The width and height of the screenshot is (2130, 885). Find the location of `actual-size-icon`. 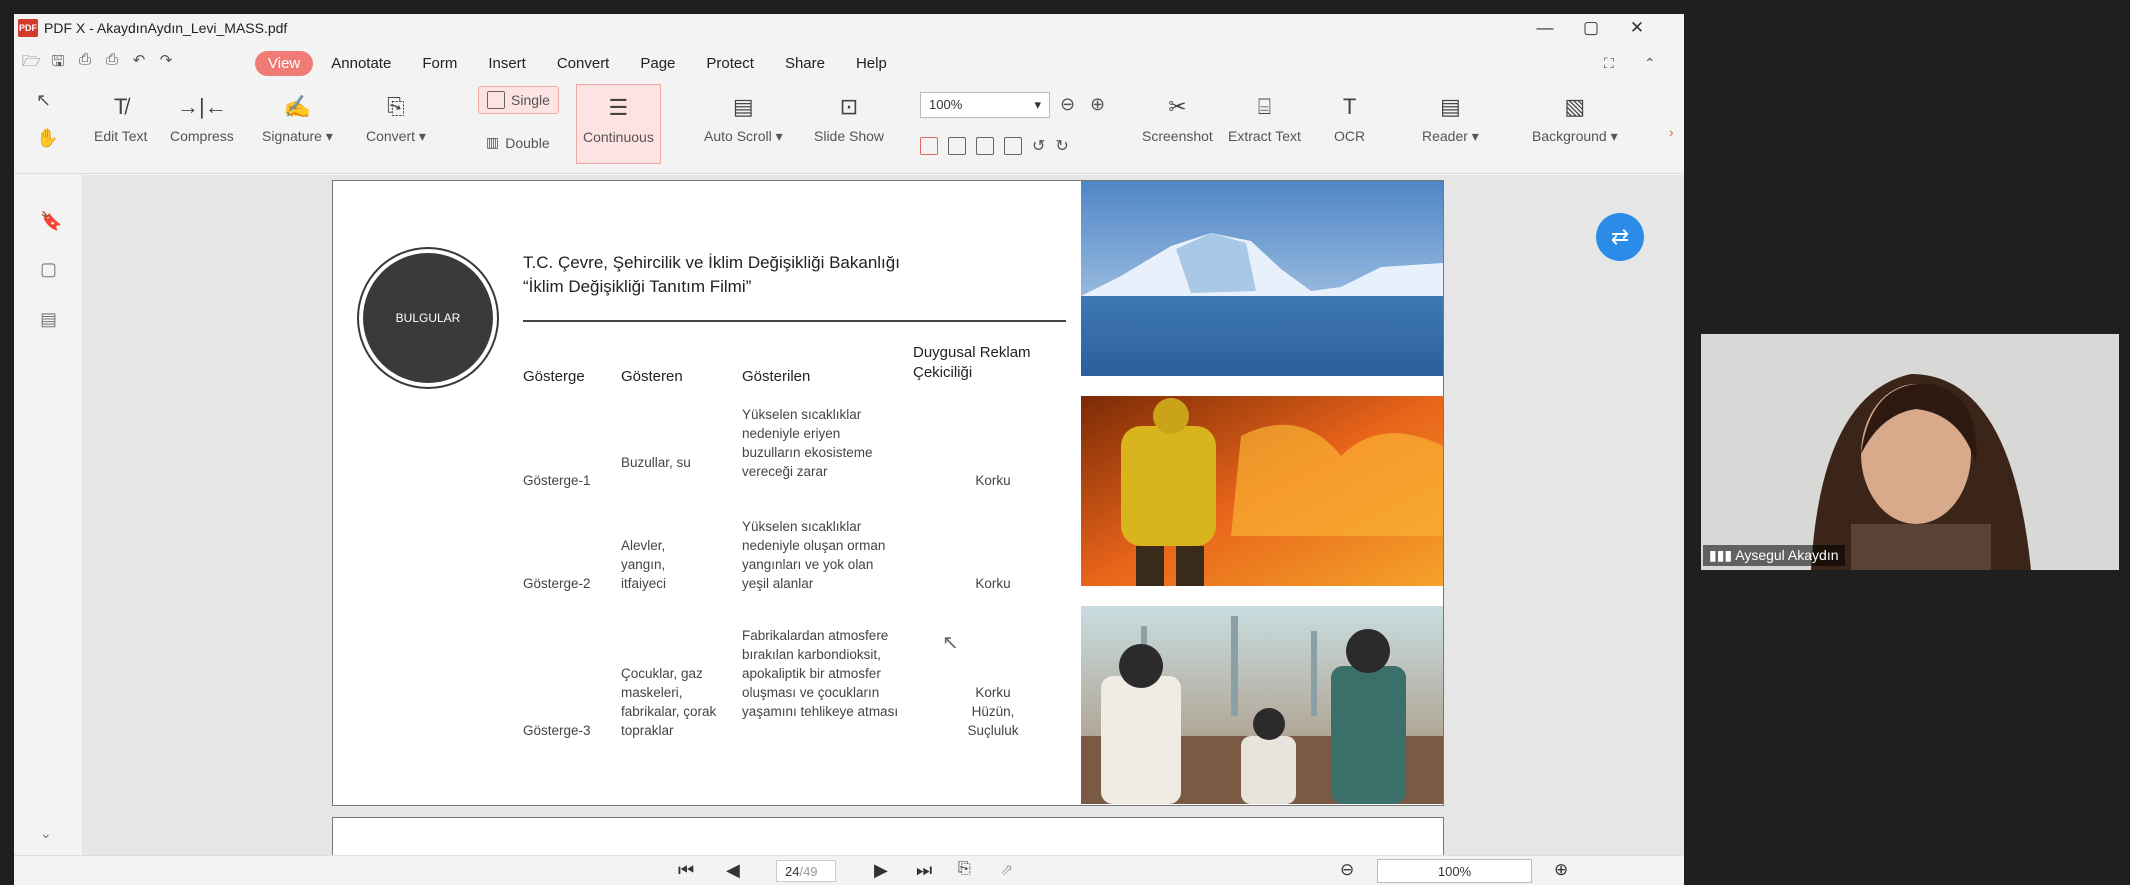

actual-size-icon is located at coordinates (929, 146).